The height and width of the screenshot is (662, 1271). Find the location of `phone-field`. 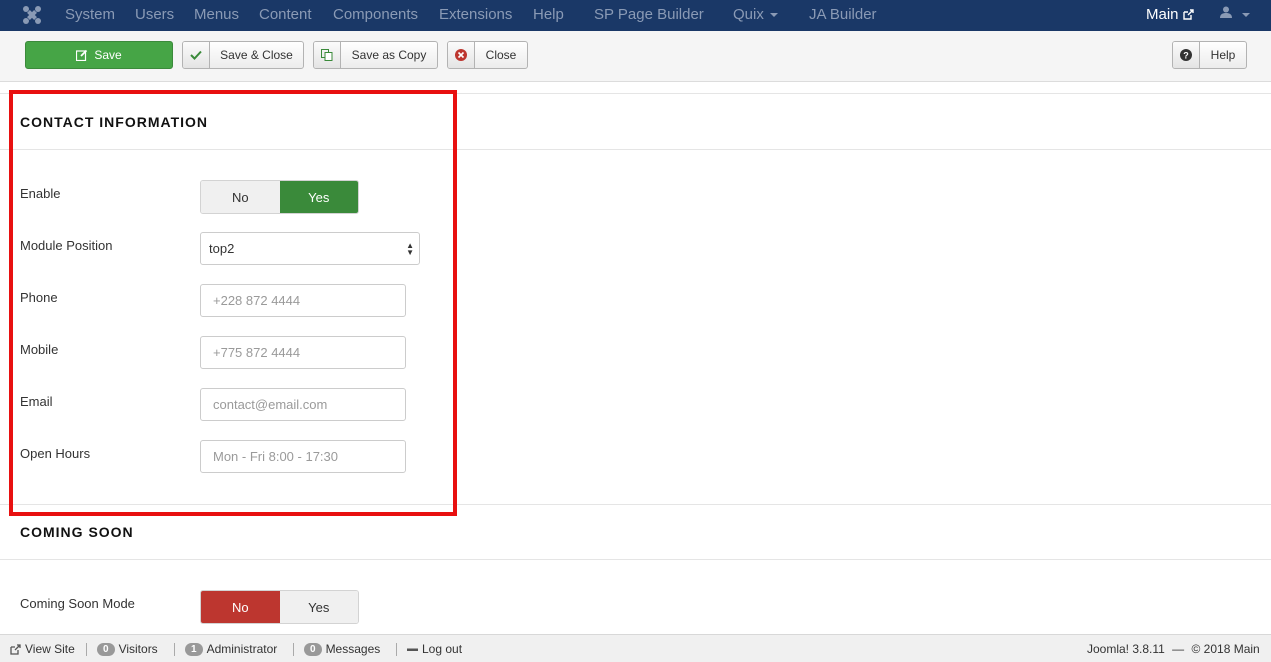

phone-field is located at coordinates (303, 300).